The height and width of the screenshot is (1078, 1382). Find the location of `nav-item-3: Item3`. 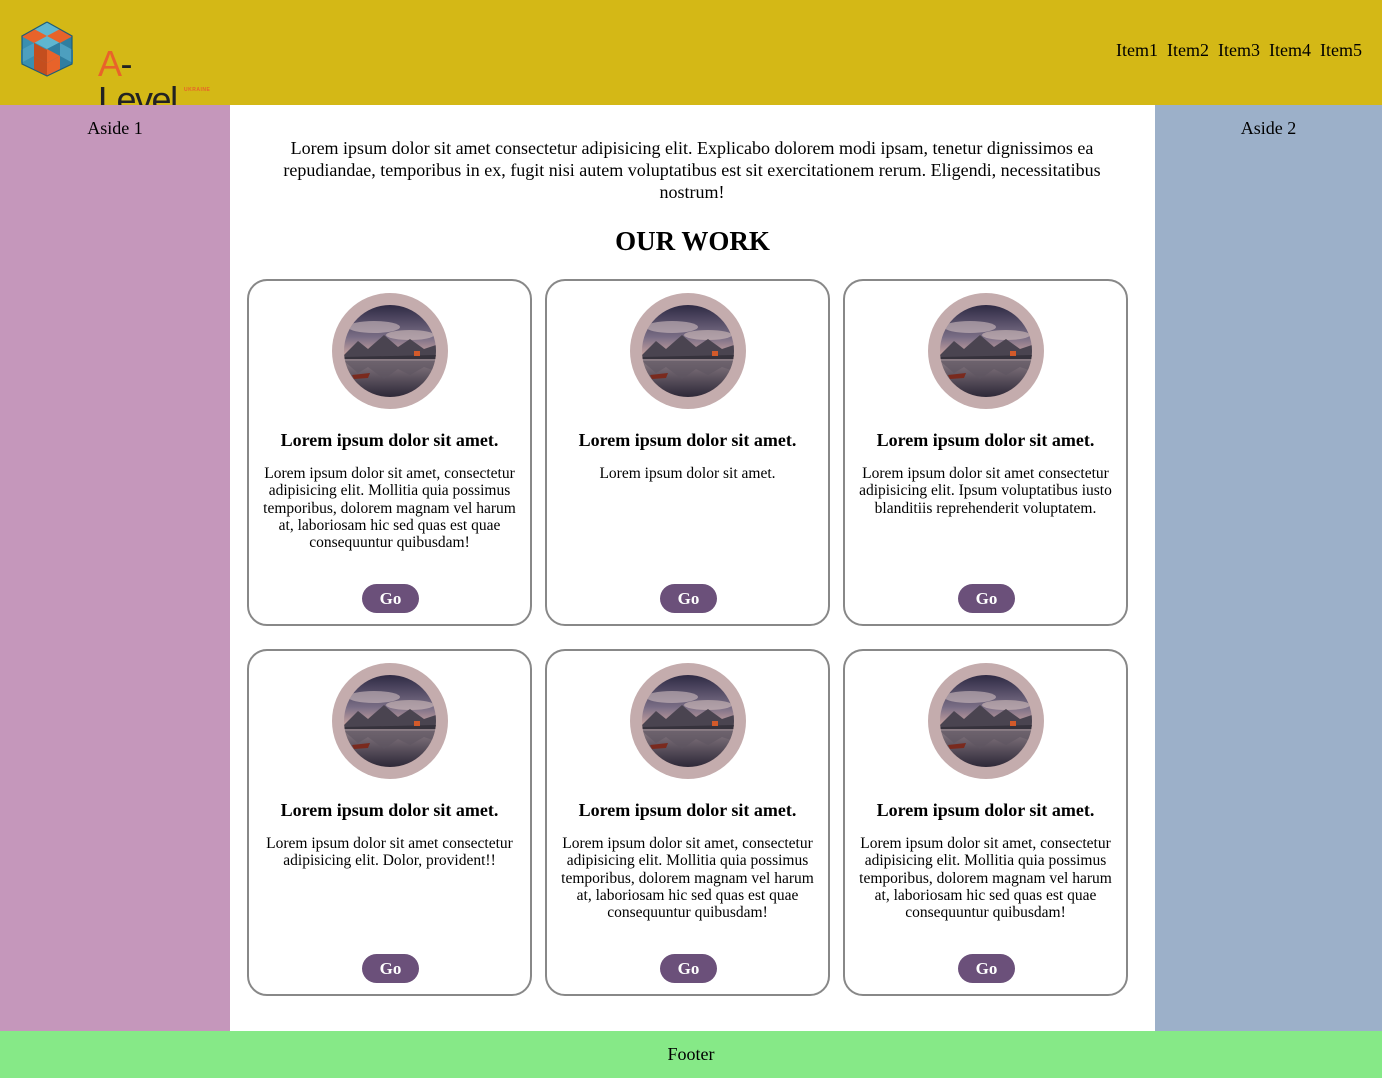

nav-item-3: Item3 is located at coordinates (1239, 50).